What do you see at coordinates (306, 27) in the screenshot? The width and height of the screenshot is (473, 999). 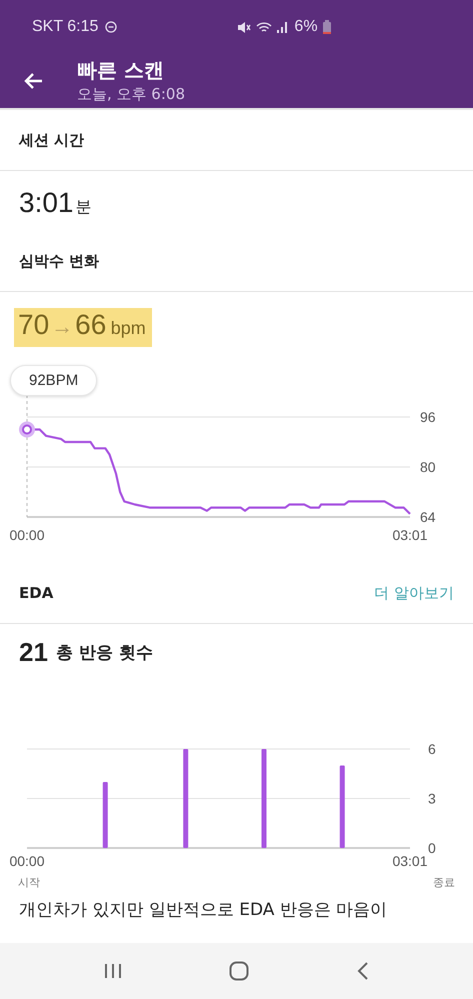 I see `battery-percent: 6%` at bounding box center [306, 27].